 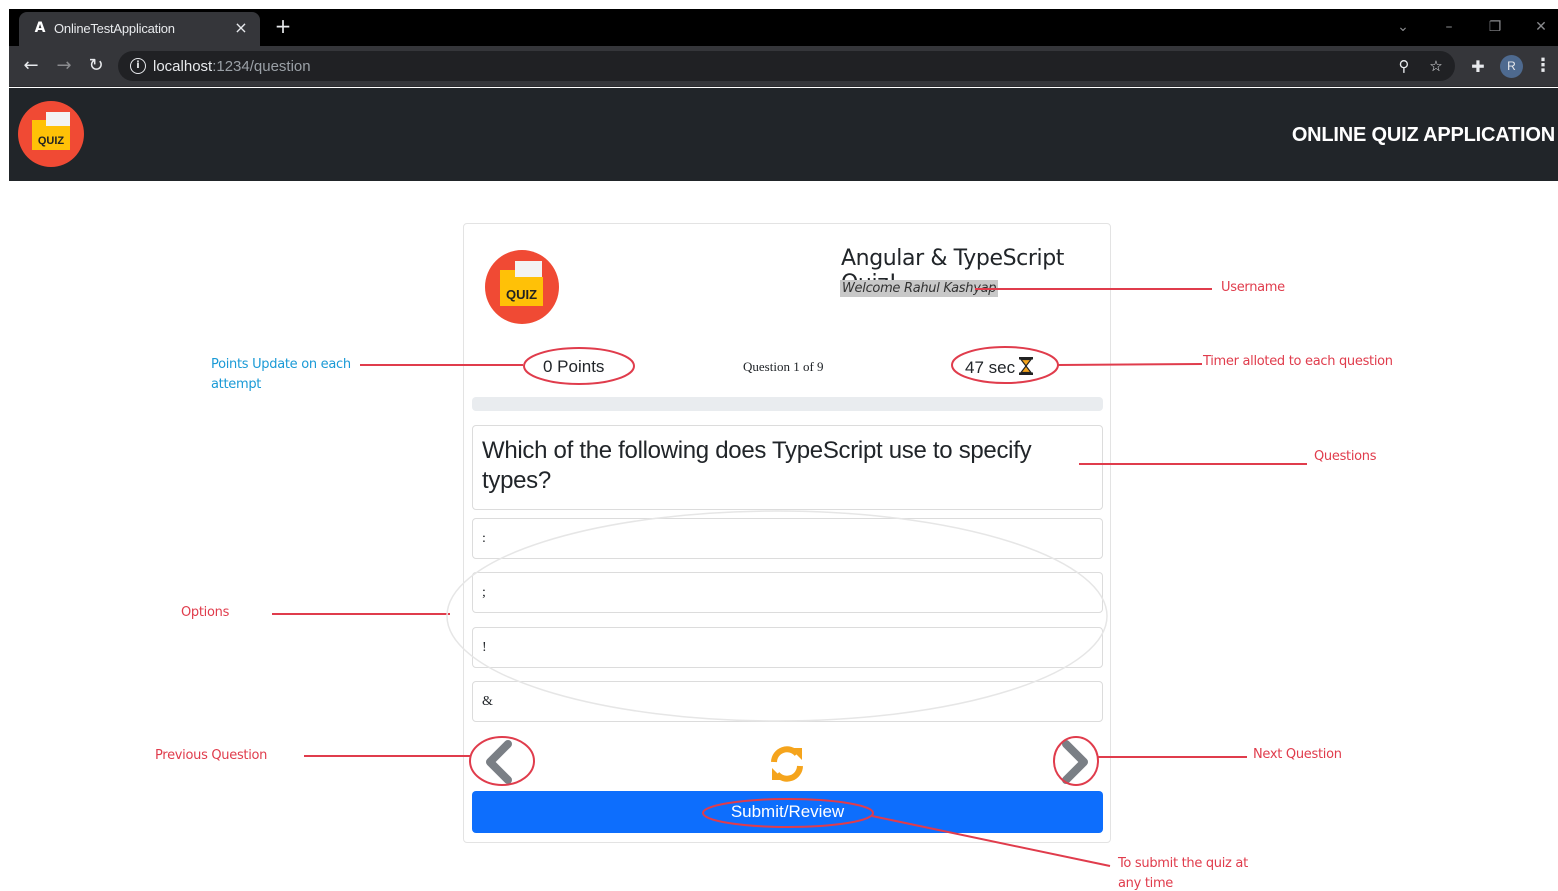 I want to click on navbar-logo: QUIZ, so click(x=51, y=136).